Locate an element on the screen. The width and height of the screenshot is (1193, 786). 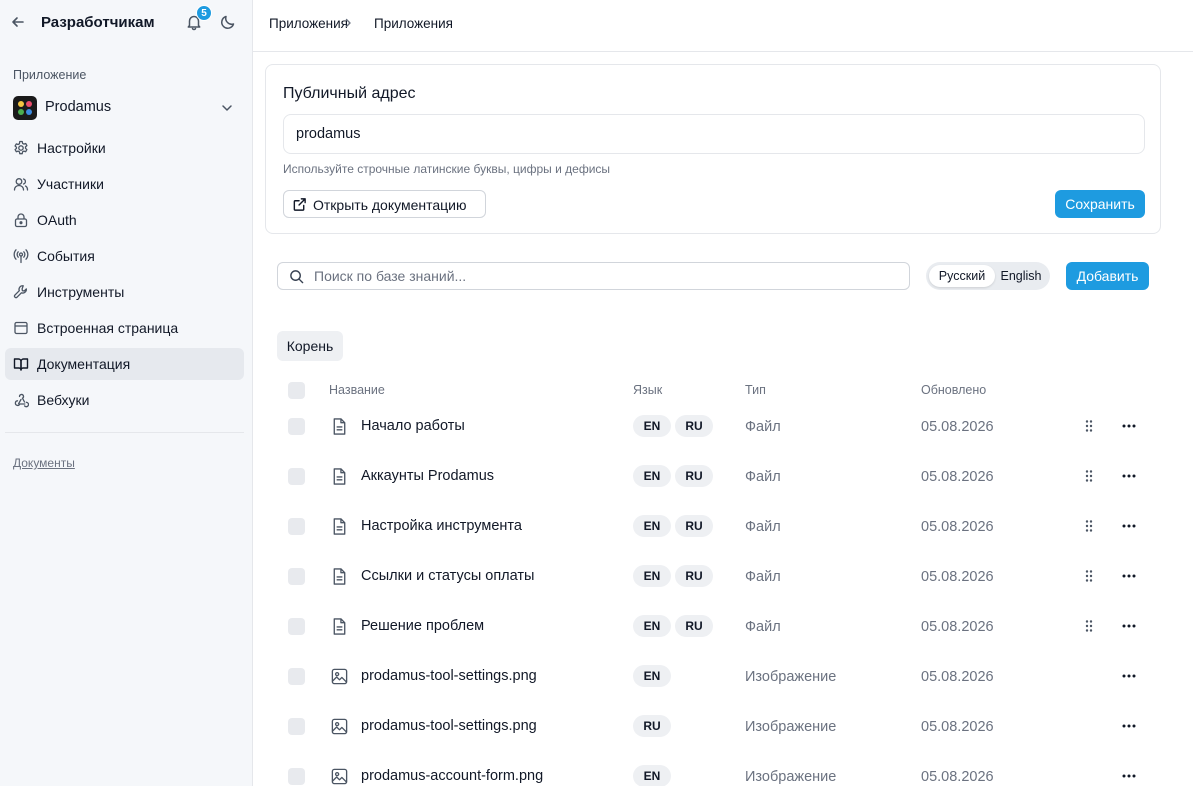
sidebar-item-events: События is located at coordinates (124, 256).